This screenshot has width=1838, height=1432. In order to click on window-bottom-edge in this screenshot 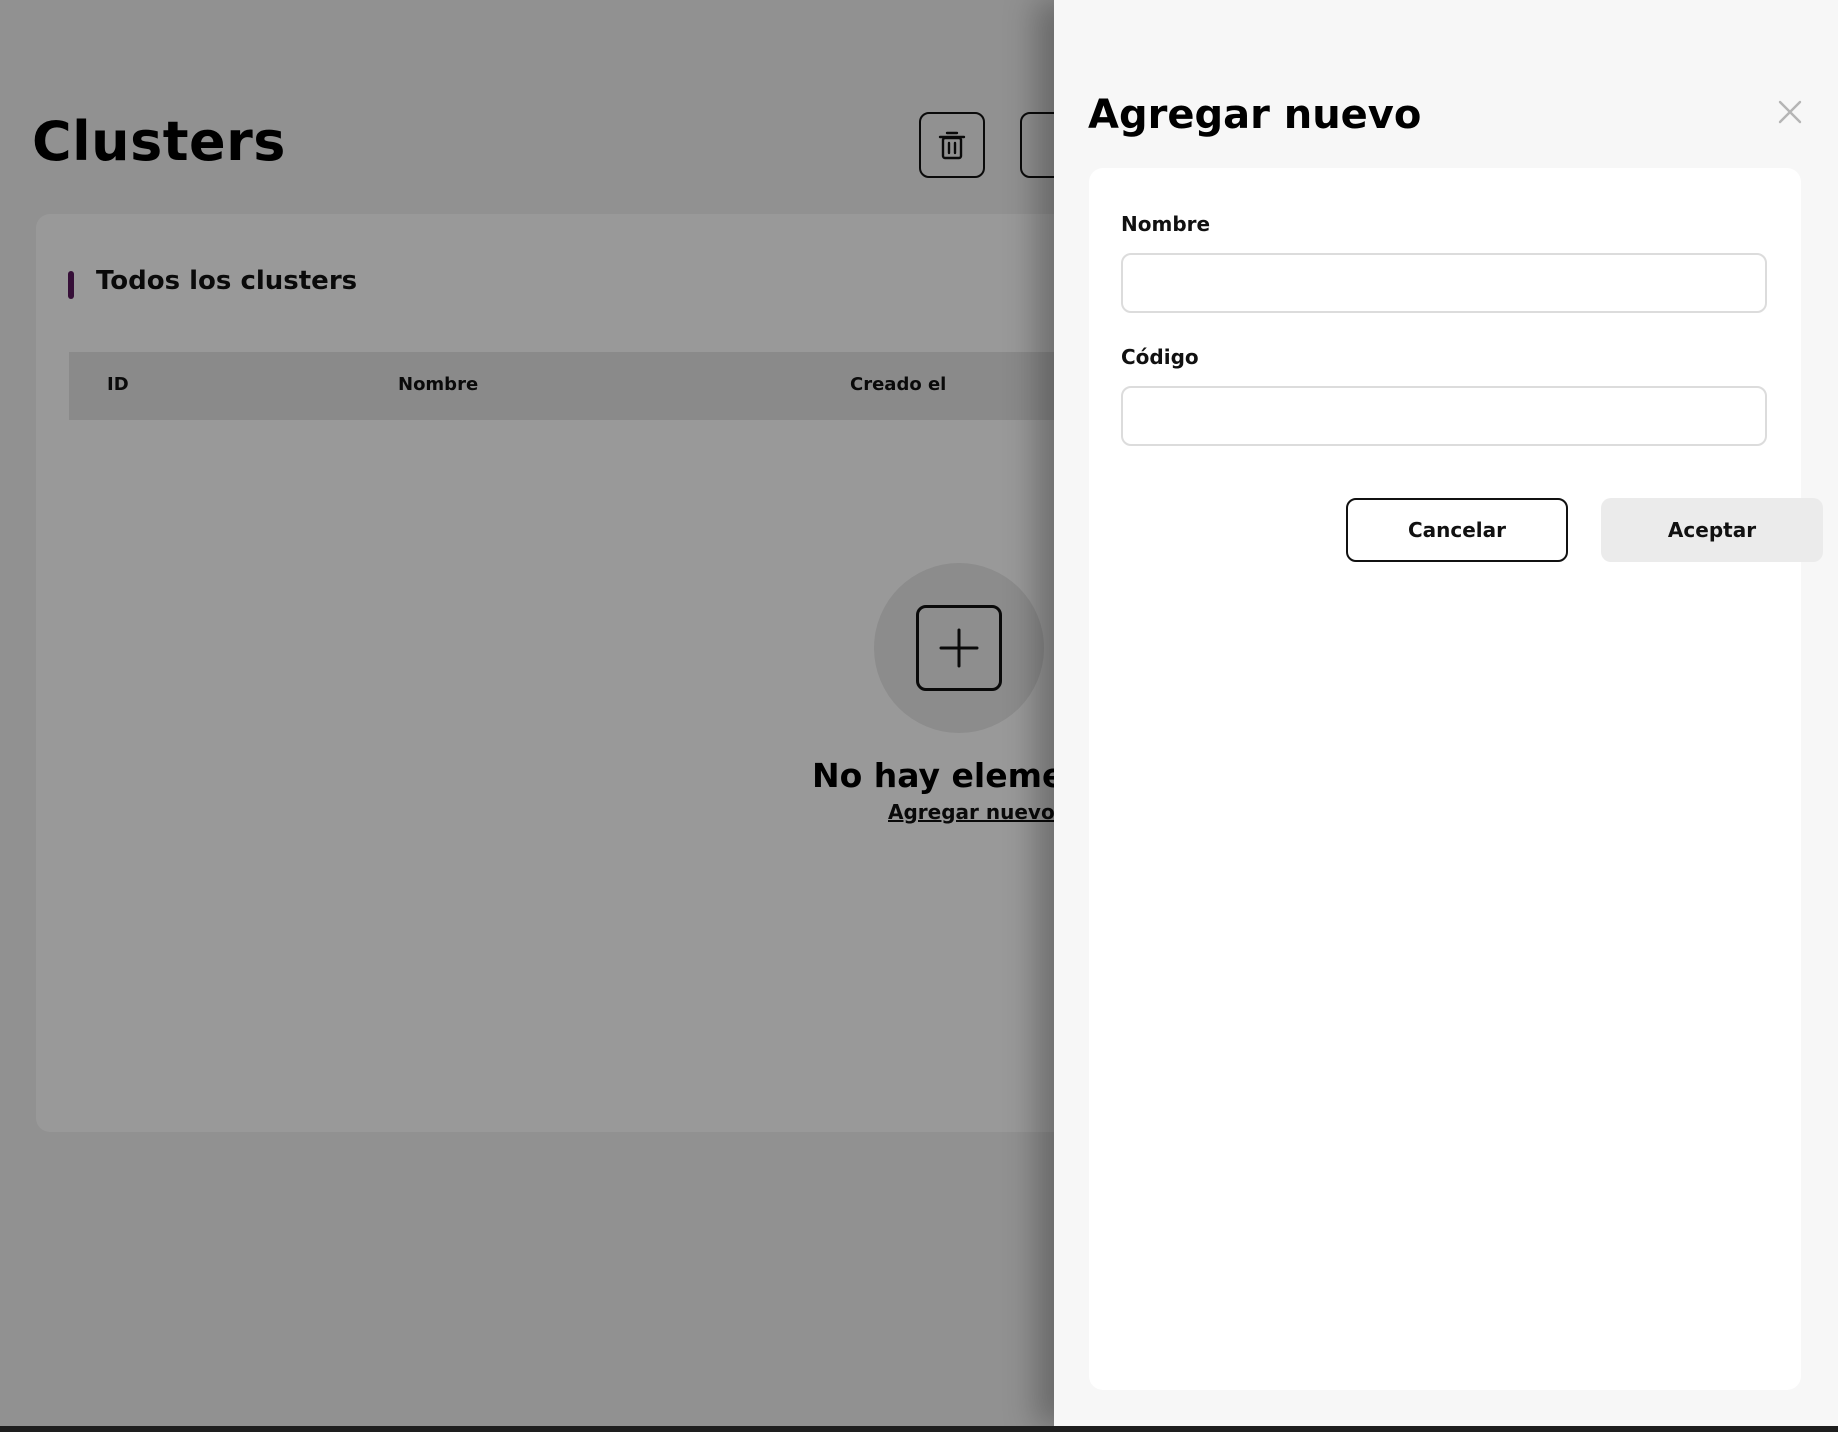, I will do `click(919, 1429)`.